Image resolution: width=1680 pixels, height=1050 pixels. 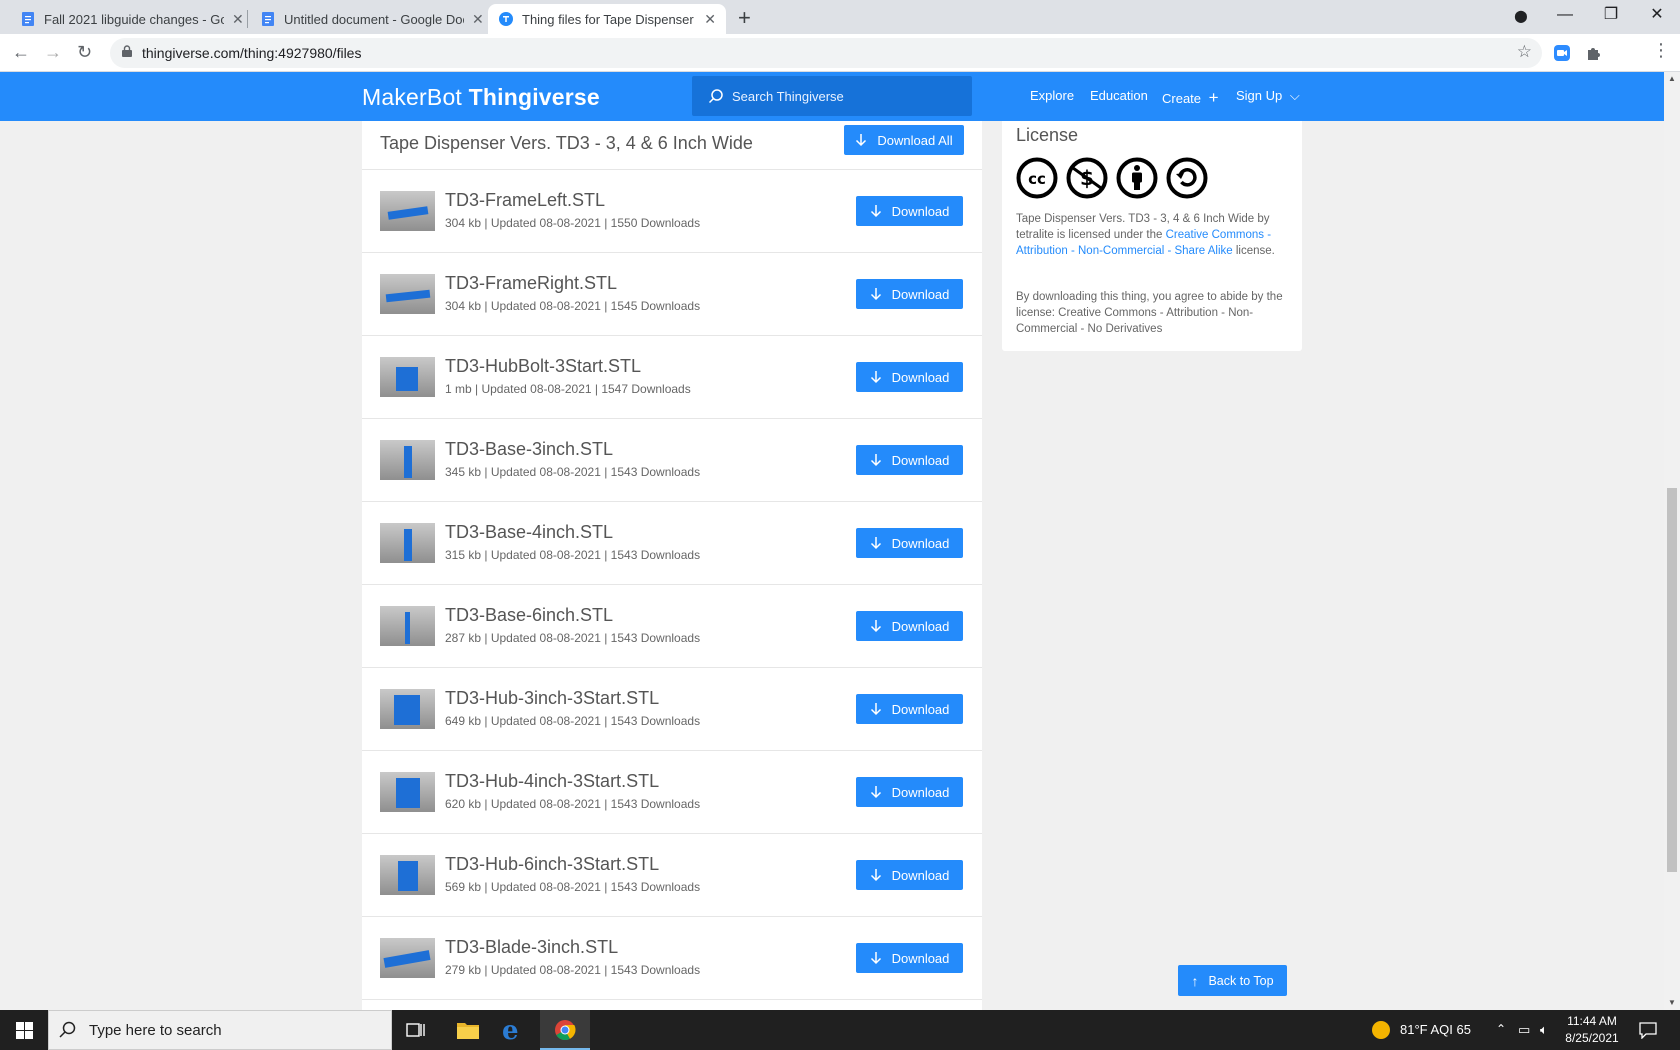 What do you see at coordinates (468, 1030) in the screenshot?
I see `file-explorer-icon` at bounding box center [468, 1030].